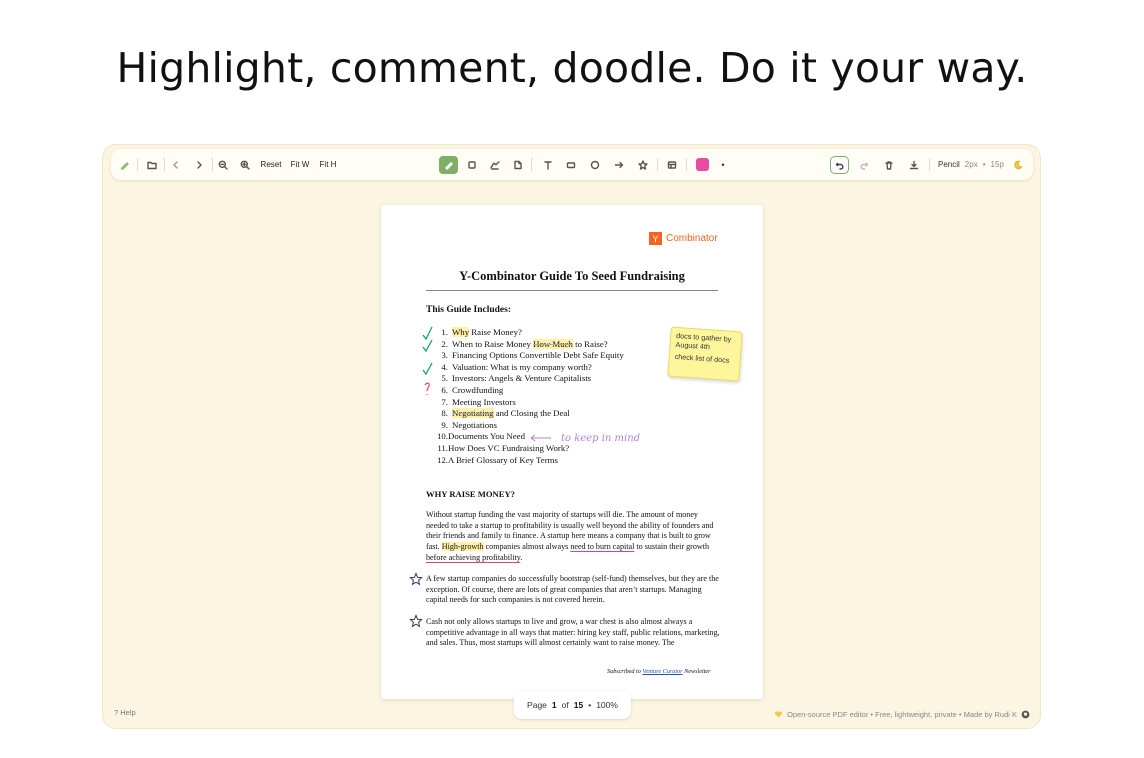 The height and width of the screenshot is (758, 1144). I want to click on includes-heading: This Guide Includes:, so click(468, 310).